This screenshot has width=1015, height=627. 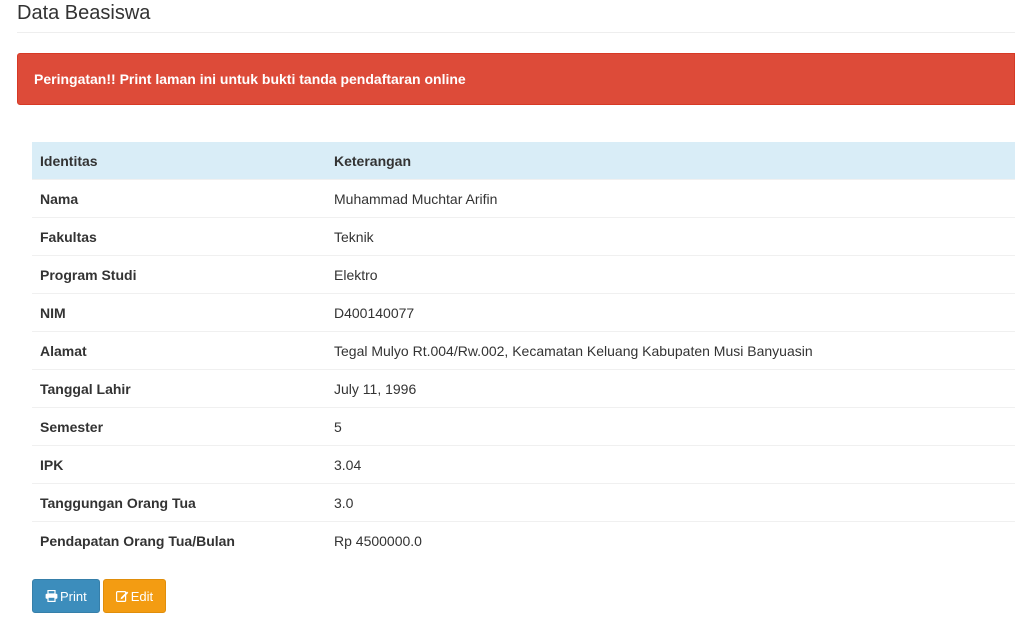 I want to click on row-value: Muhammad Muchtar Arifin, so click(x=670, y=198).